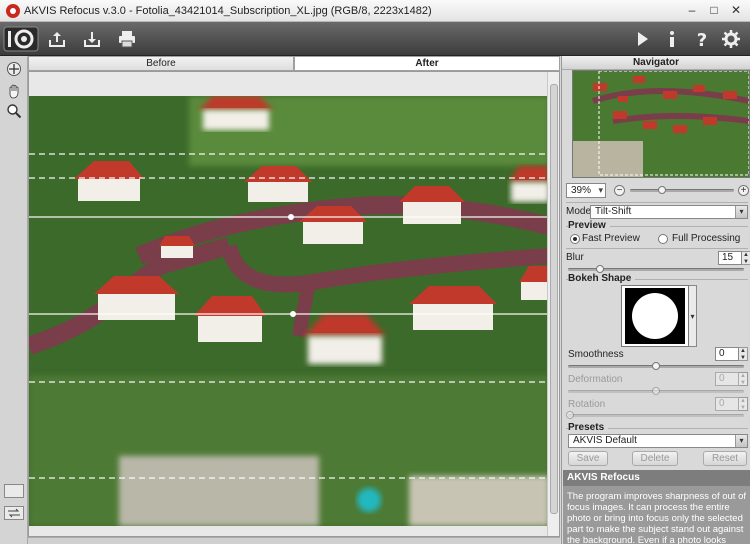 The image size is (750, 544). What do you see at coordinates (14, 111) in the screenshot?
I see `zoom-icon` at bounding box center [14, 111].